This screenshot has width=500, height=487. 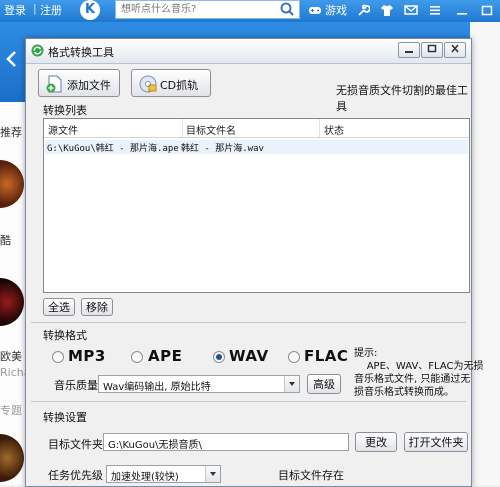 What do you see at coordinates (165, 356) in the screenshot?
I see `format-label-ape: APE` at bounding box center [165, 356].